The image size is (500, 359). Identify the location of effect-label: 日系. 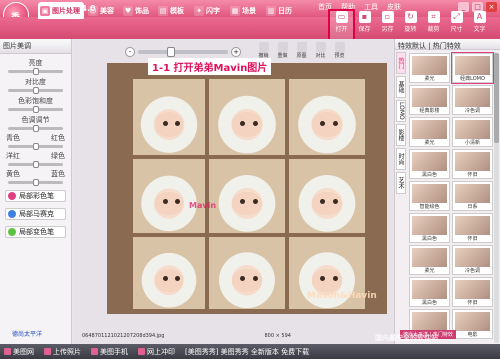
(472, 207).